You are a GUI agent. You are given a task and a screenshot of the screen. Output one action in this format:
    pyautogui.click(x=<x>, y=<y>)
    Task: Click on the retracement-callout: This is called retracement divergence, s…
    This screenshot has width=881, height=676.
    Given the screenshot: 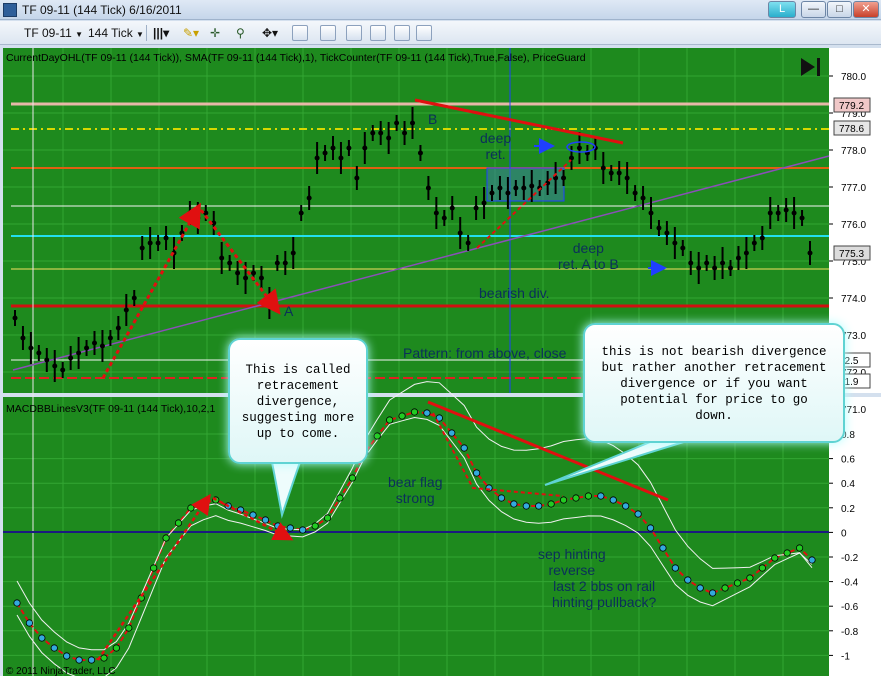 What is the action you would take?
    pyautogui.click(x=298, y=401)
    